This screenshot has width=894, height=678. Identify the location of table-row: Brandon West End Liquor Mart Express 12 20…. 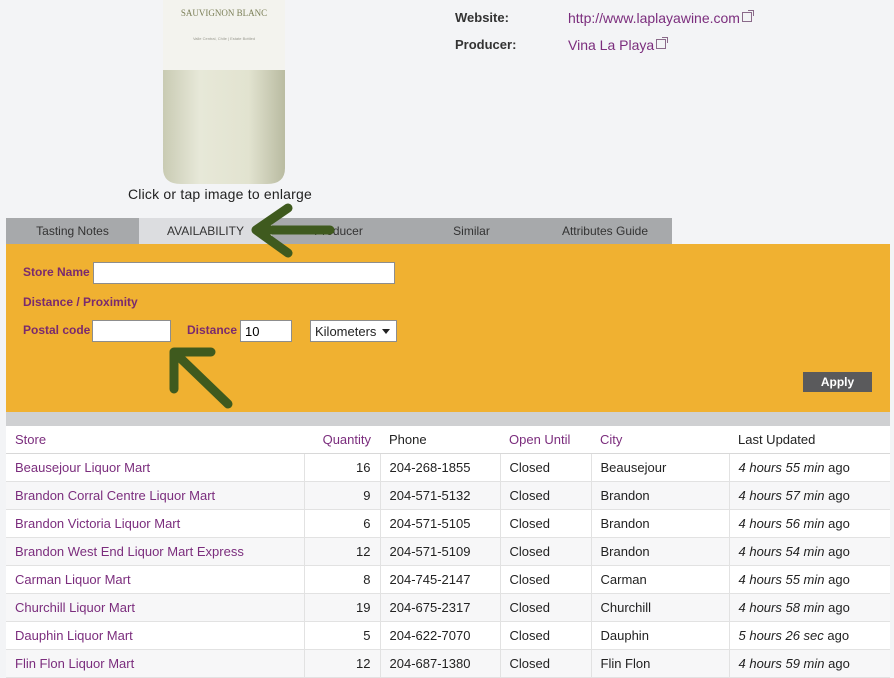
(448, 551).